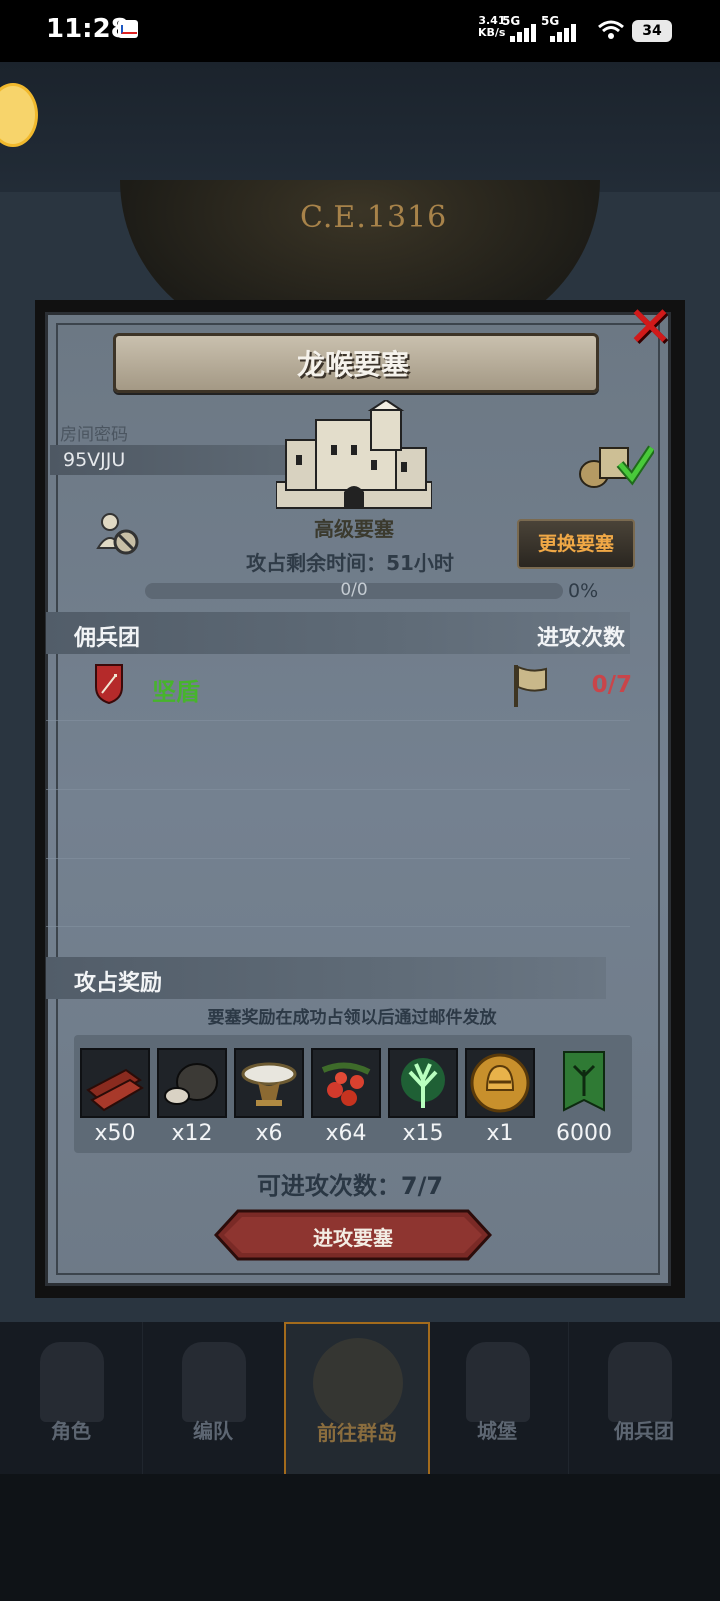 The image size is (720, 1601). Describe the element at coordinates (117, 534) in the screenshot. I see `no-user-icon` at that location.